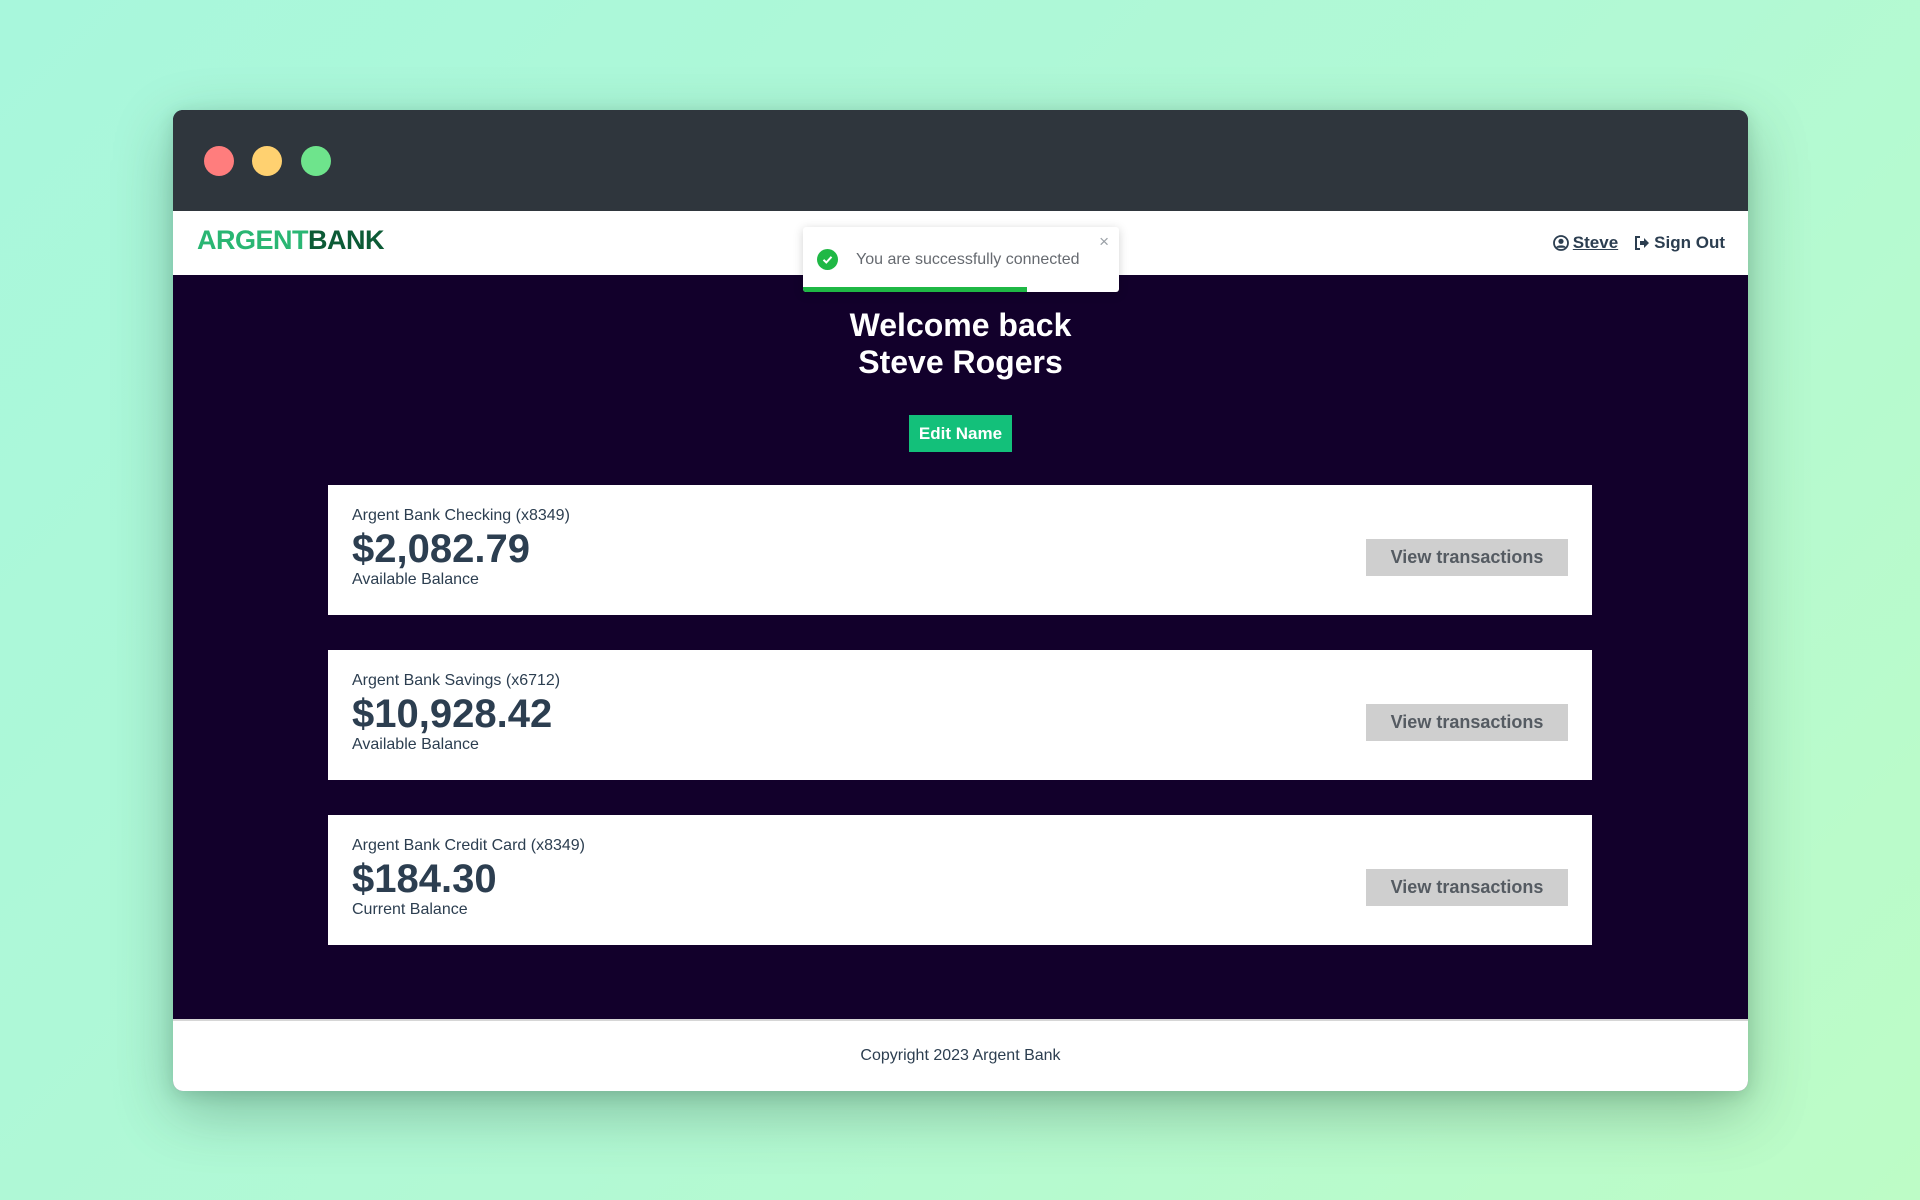  What do you see at coordinates (253, 239) in the screenshot?
I see `logo-argent: ARGENT` at bounding box center [253, 239].